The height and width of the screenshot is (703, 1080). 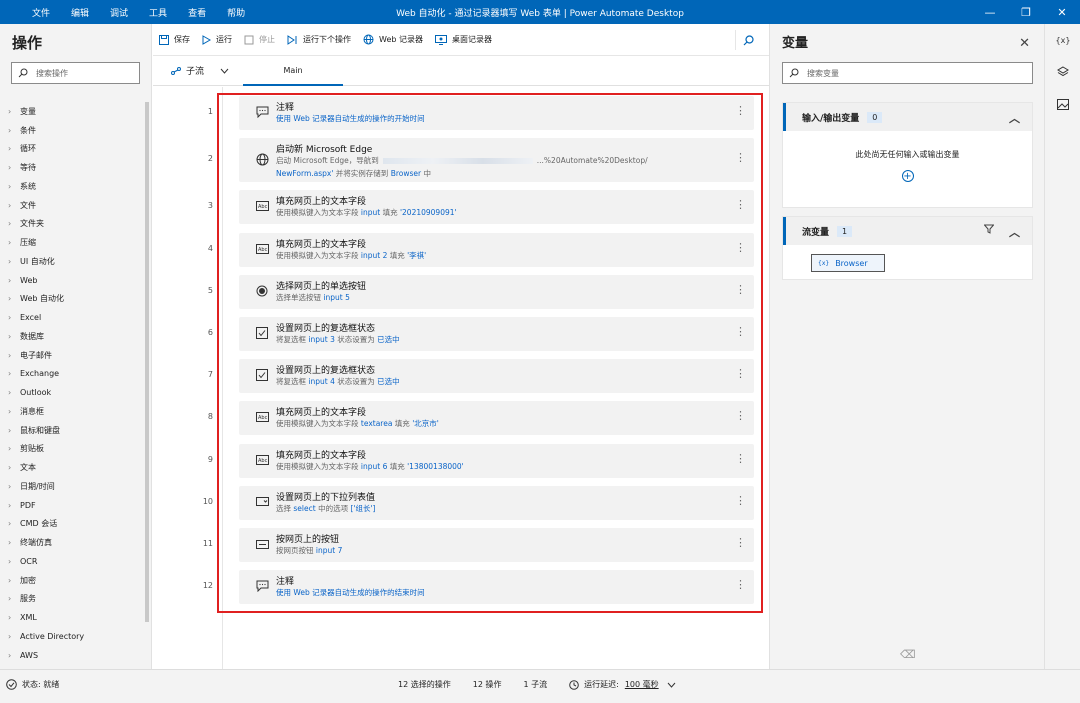 I want to click on action-category-item: › 文件夹, so click(x=76, y=224).